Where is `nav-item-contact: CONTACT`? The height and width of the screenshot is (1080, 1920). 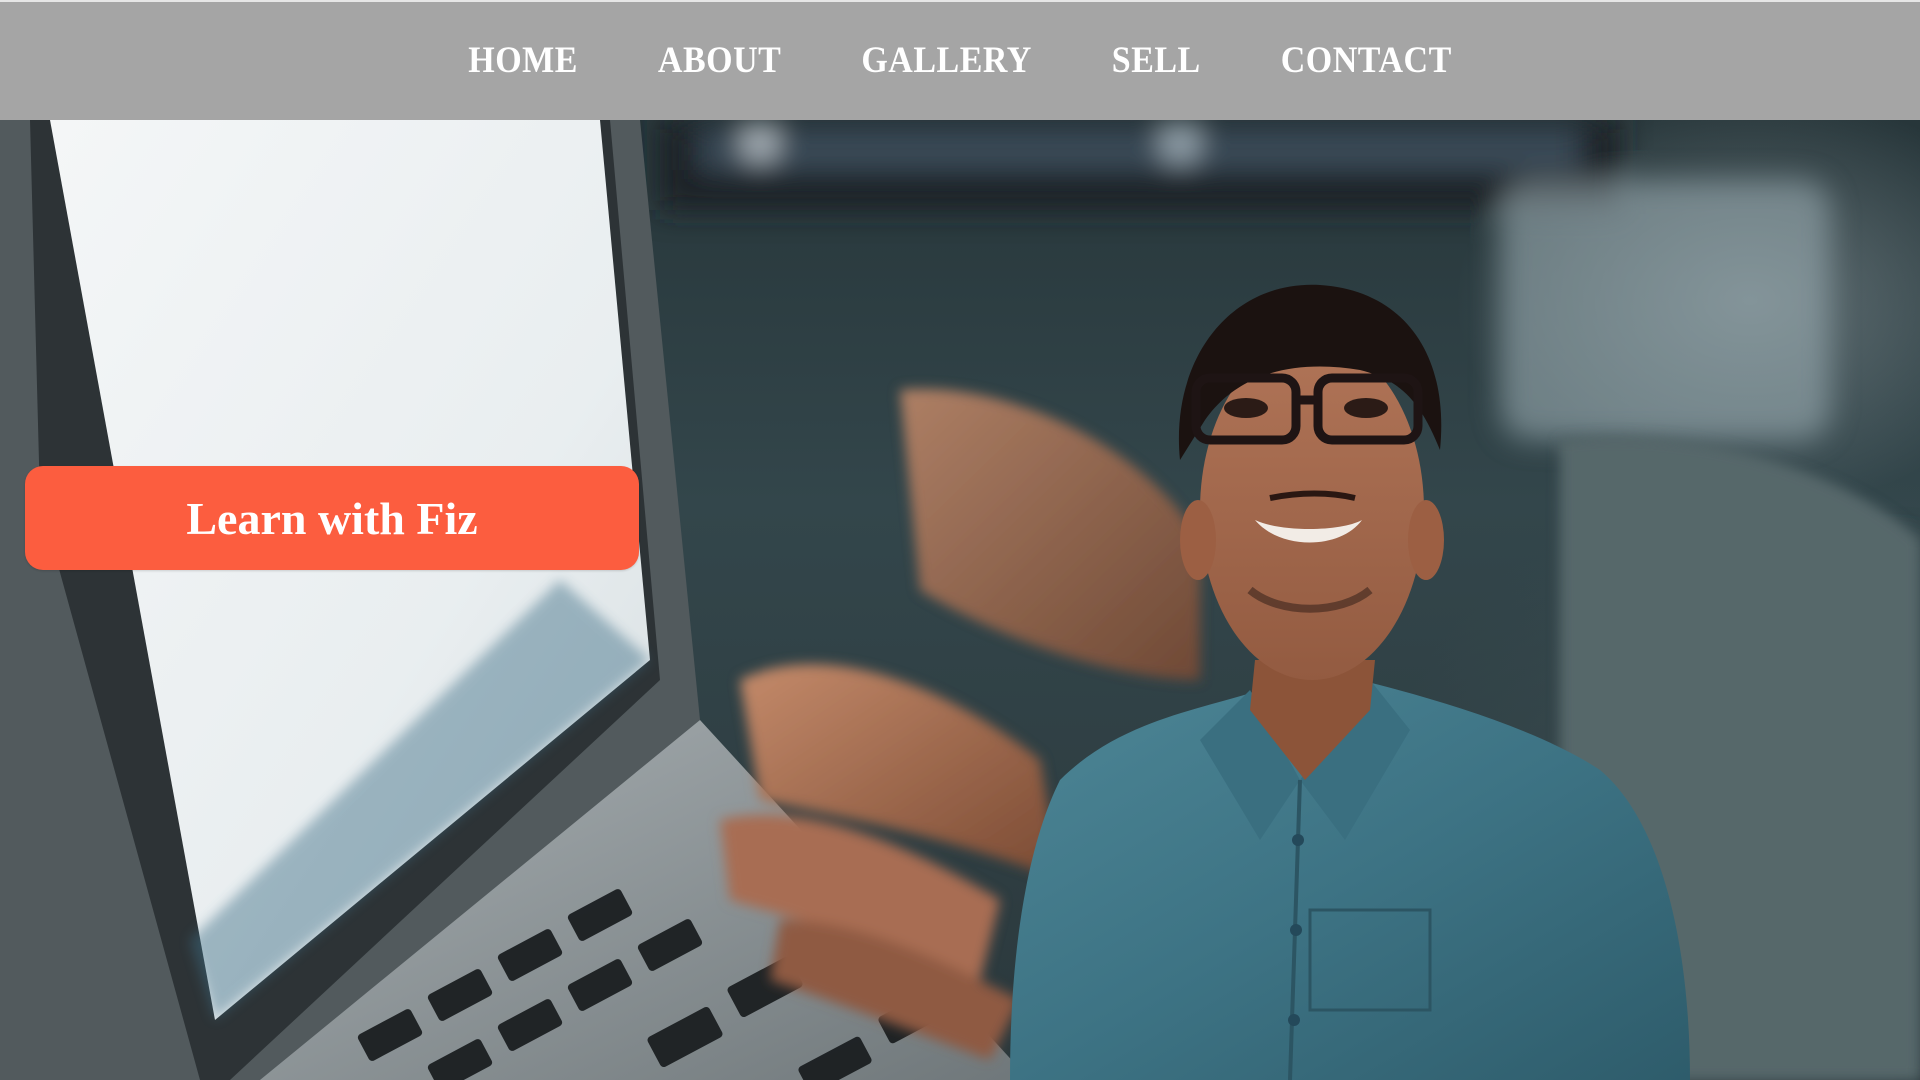
nav-item-contact: CONTACT is located at coordinates (1366, 60).